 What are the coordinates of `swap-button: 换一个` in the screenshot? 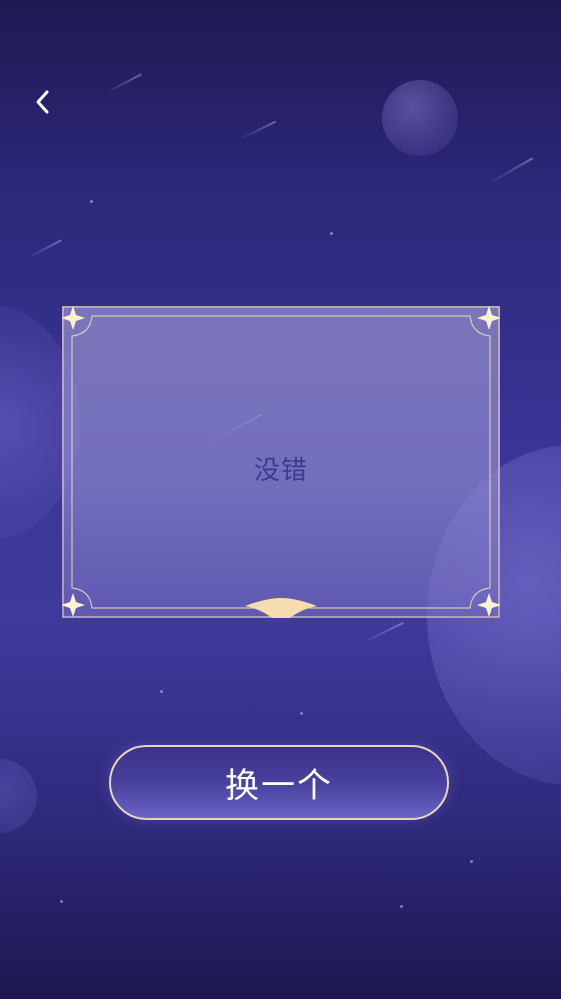 It's located at (279, 782).